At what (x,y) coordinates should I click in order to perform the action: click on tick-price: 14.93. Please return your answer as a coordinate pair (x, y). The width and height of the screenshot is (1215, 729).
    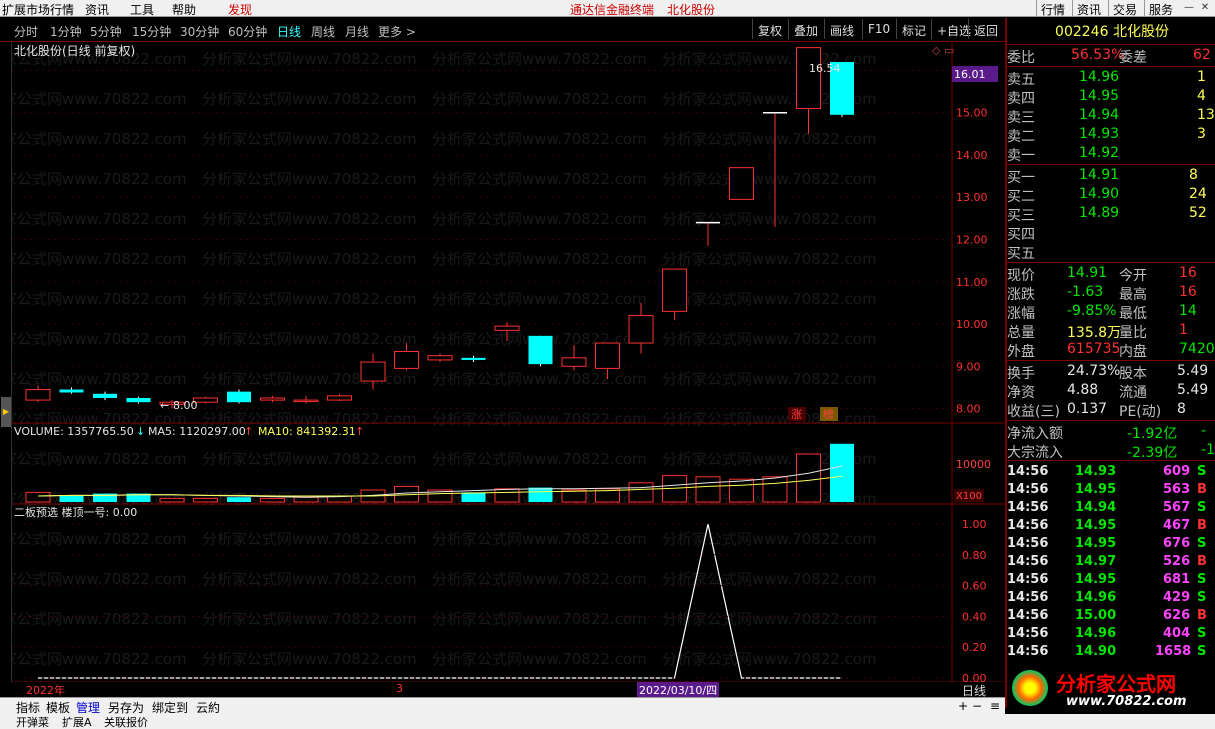
    Looking at the image, I should click on (1096, 471).